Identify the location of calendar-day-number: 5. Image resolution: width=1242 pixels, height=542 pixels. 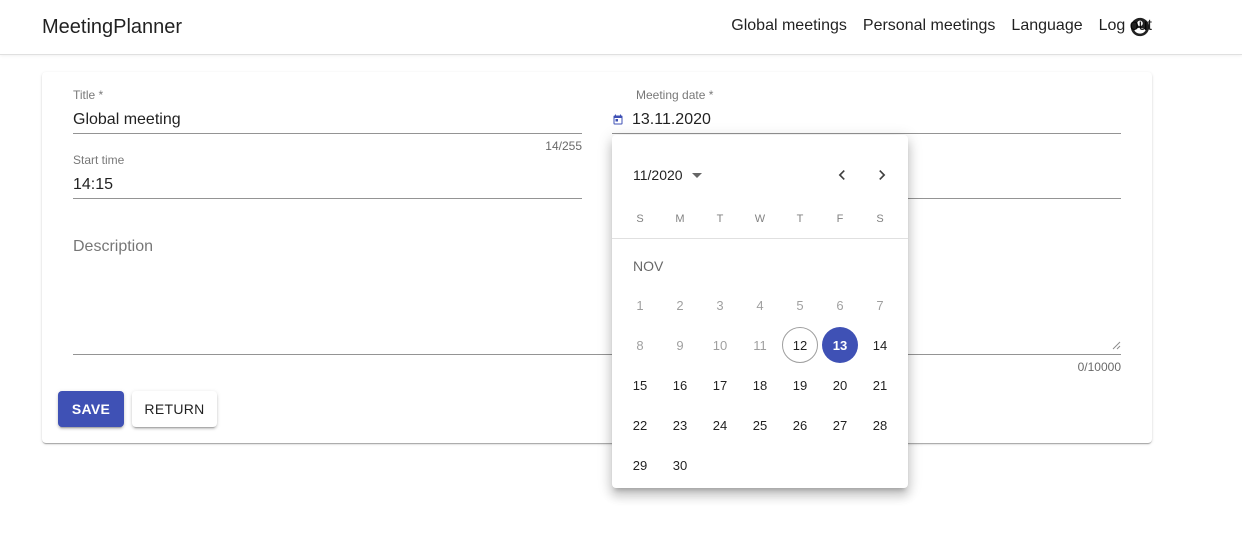
(800, 305).